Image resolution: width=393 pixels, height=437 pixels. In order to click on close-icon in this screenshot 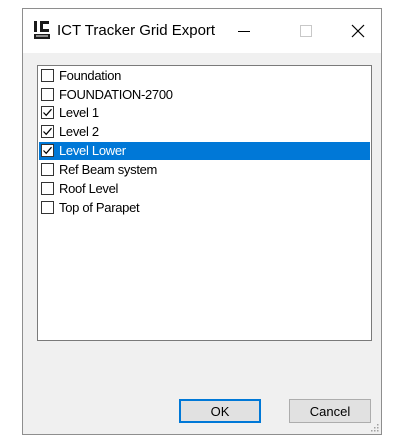, I will do `click(358, 31)`.